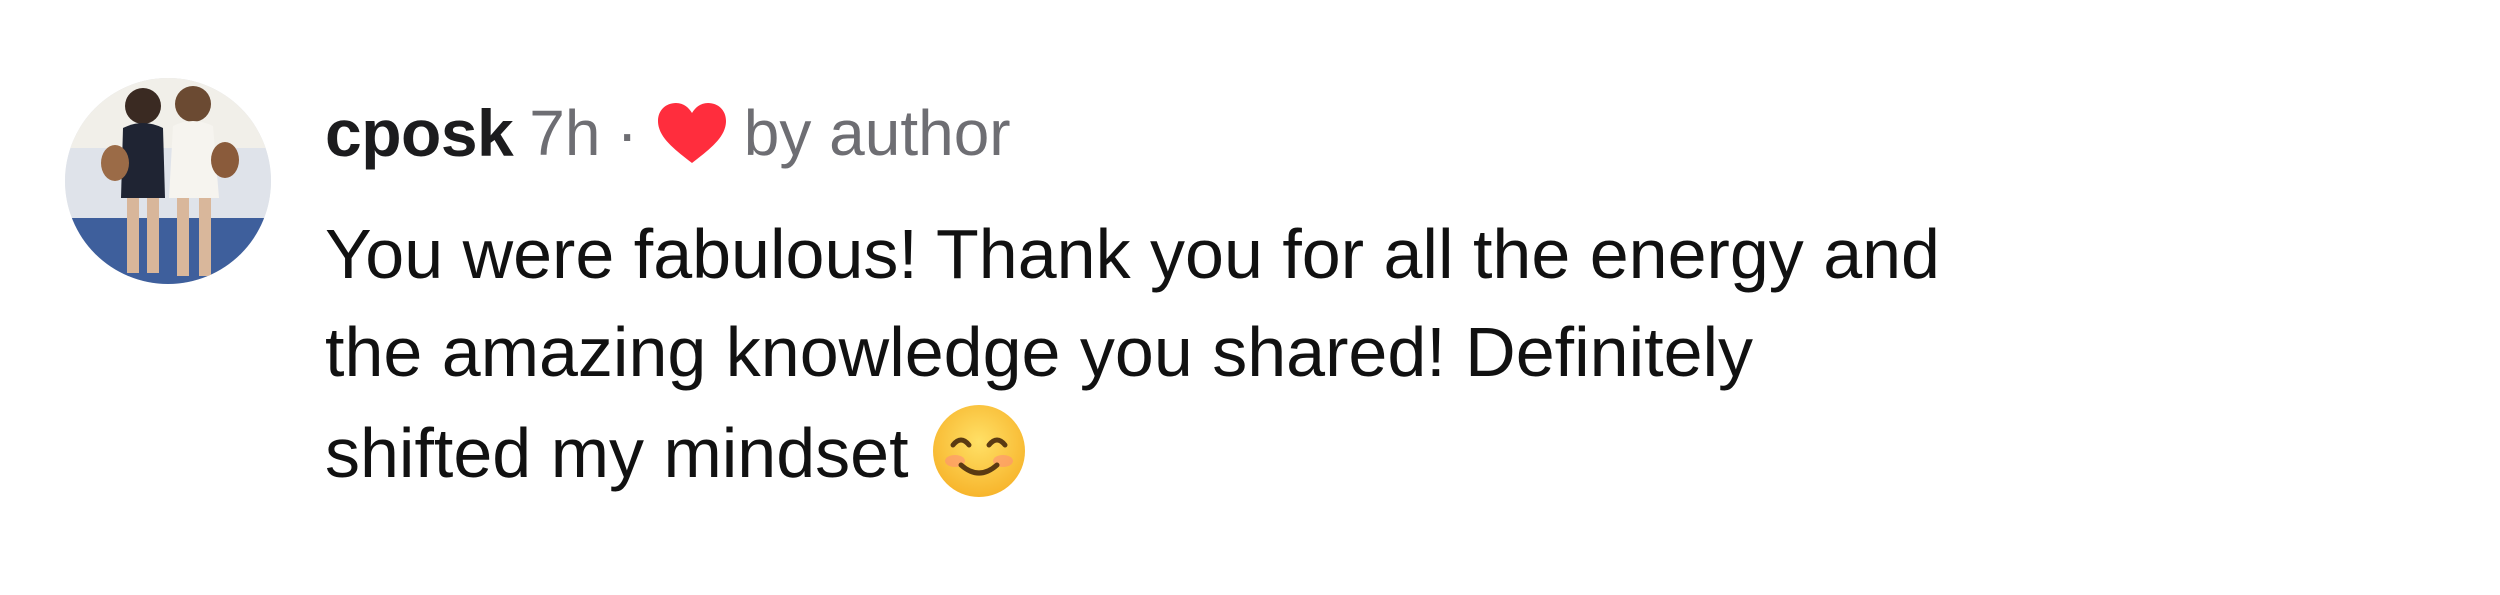 Image resolution: width=2500 pixels, height=595 pixels. Describe the element at coordinates (691, 133) in the screenshot. I see `heart-icon` at that location.